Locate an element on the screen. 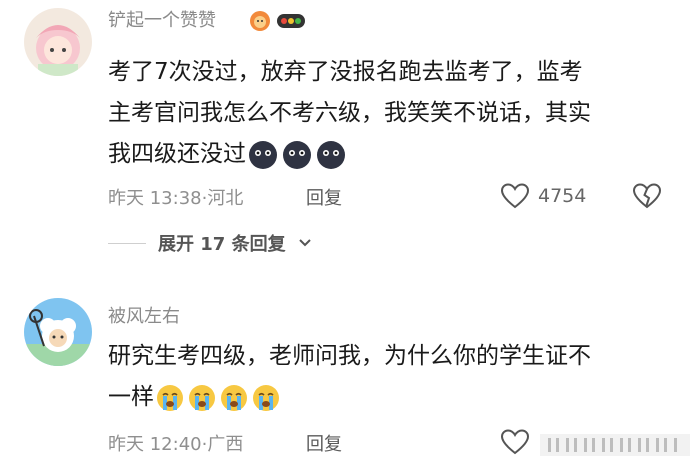 The image size is (690, 468). like-button: 4754 is located at coordinates (543, 196).